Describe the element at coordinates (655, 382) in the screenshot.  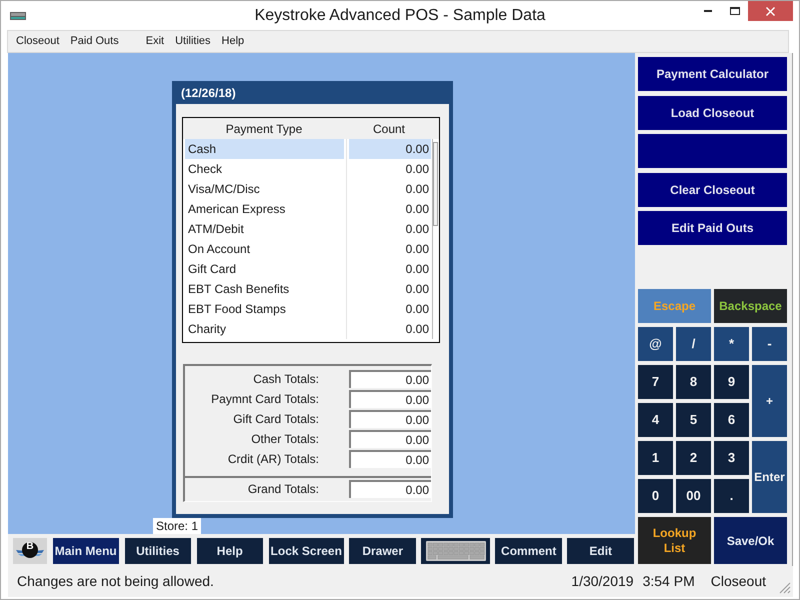
I see `keypad-key: 7` at that location.